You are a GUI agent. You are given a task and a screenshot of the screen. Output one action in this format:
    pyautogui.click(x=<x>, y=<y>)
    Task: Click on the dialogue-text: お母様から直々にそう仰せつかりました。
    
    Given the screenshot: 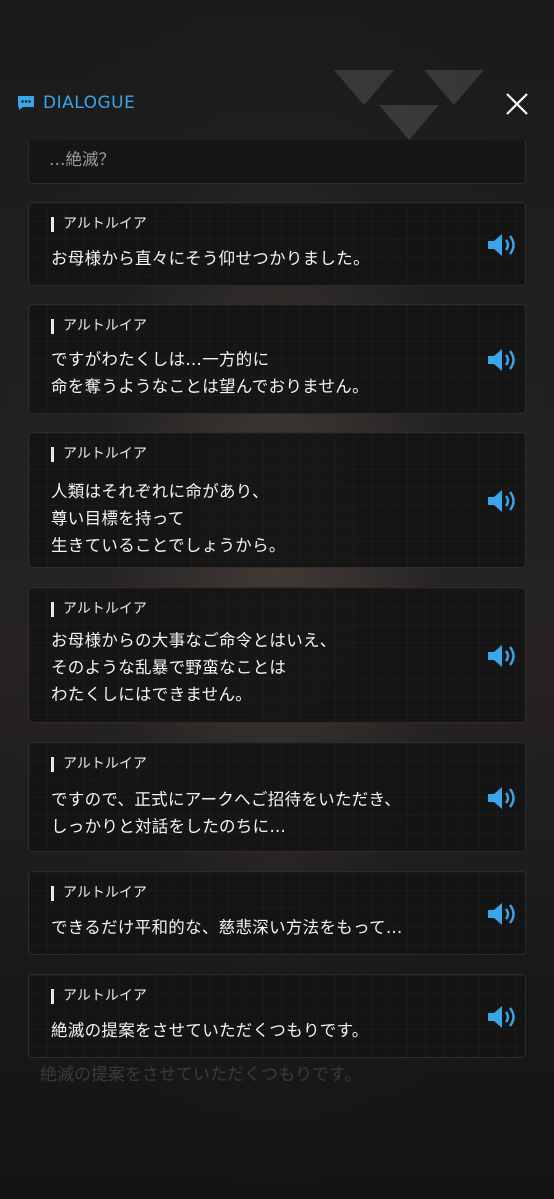 What is the action you would take?
    pyautogui.click(x=210, y=258)
    